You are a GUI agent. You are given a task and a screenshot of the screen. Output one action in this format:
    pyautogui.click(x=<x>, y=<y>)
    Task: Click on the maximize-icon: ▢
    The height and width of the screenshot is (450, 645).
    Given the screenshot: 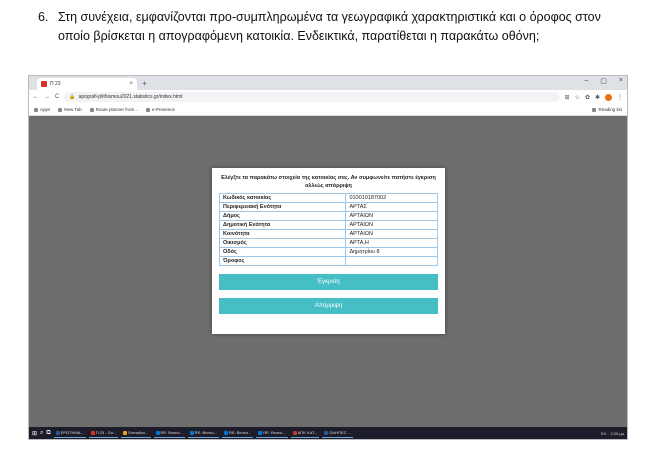 What is the action you would take?
    pyautogui.click(x=603, y=81)
    